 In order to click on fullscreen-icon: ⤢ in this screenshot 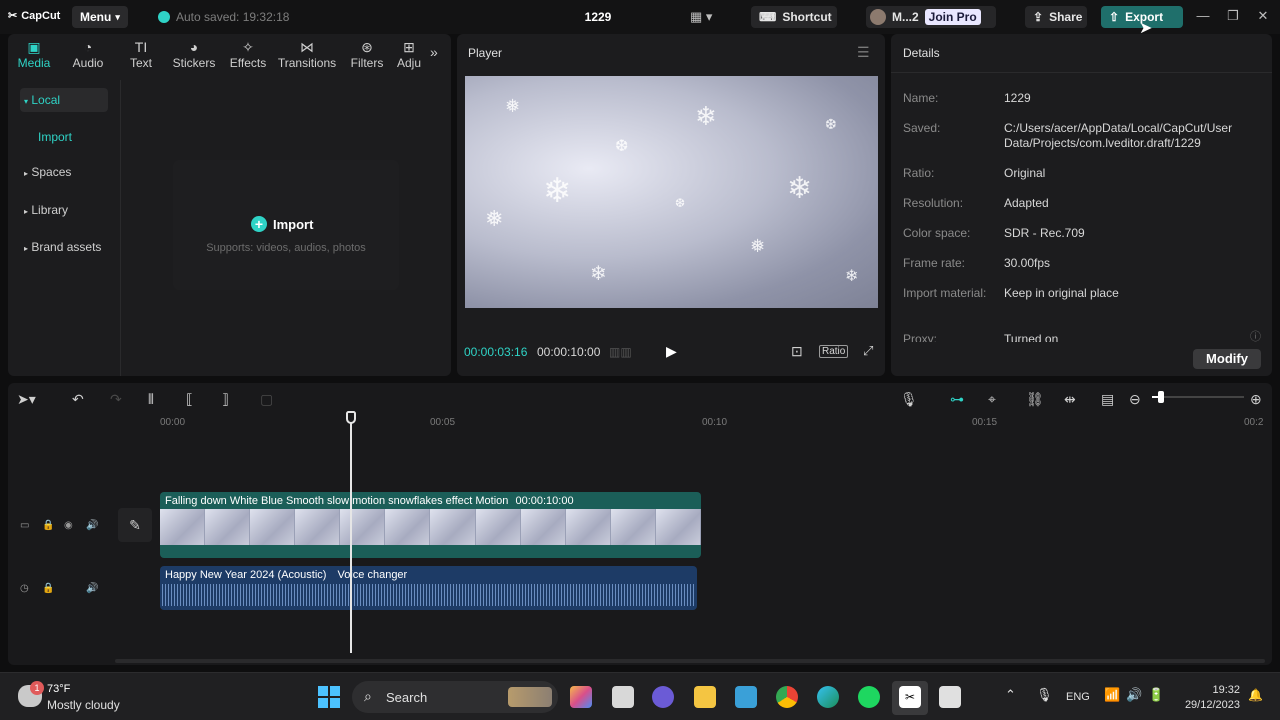, I will do `click(868, 351)`.